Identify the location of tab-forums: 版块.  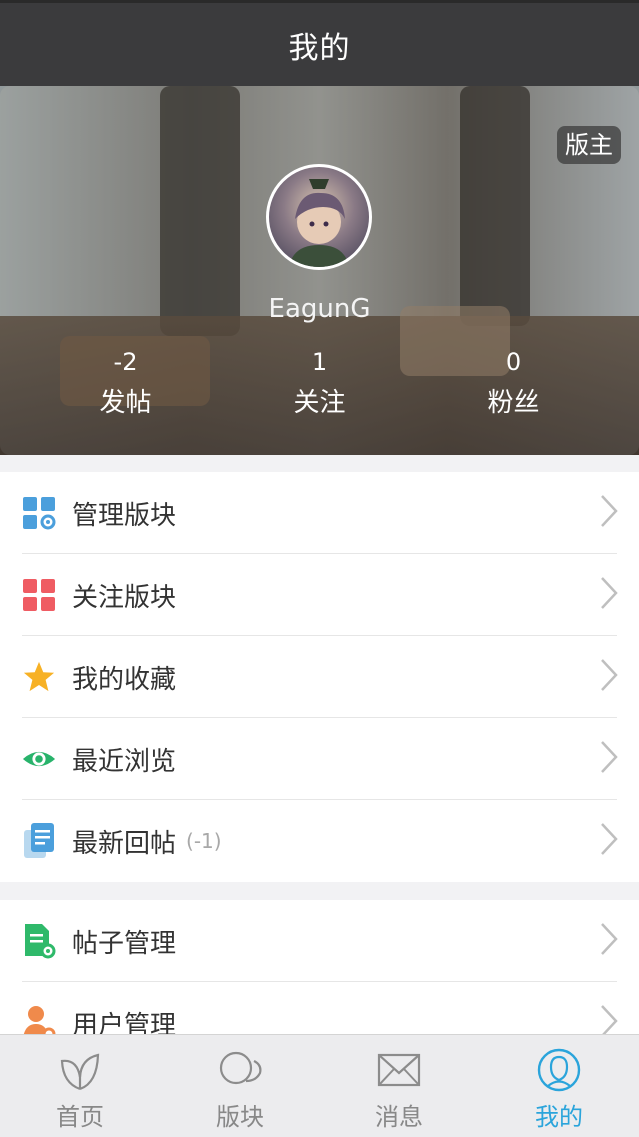
(240, 1086).